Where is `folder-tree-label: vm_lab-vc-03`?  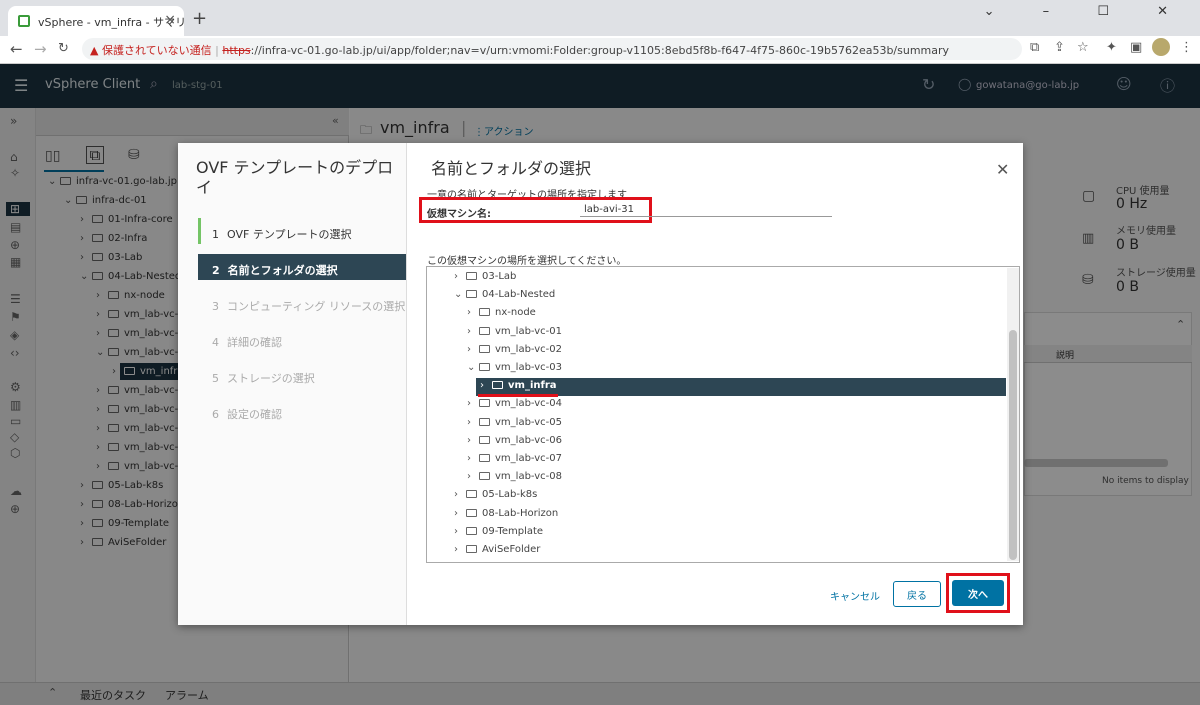 folder-tree-label: vm_lab-vc-03 is located at coordinates (529, 367).